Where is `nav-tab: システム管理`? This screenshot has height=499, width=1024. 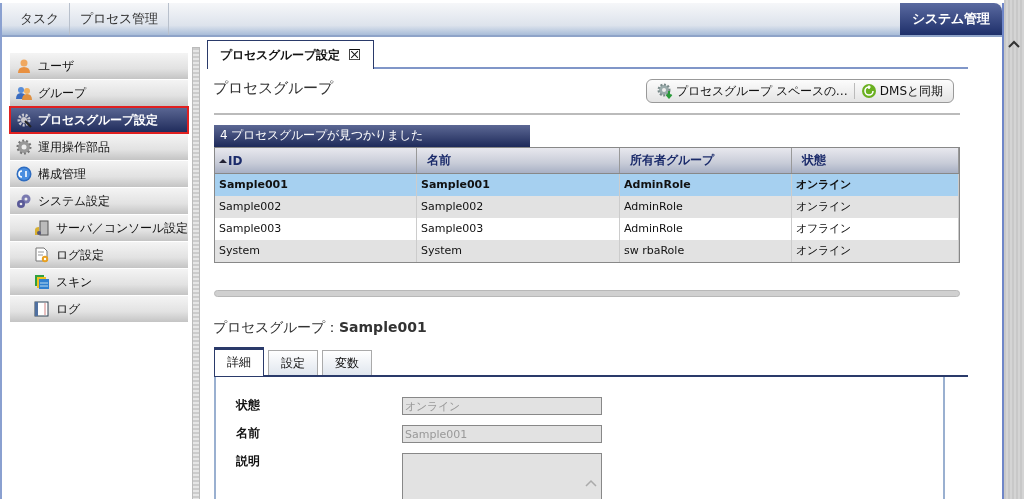 nav-tab: システム管理 is located at coordinates (951, 19).